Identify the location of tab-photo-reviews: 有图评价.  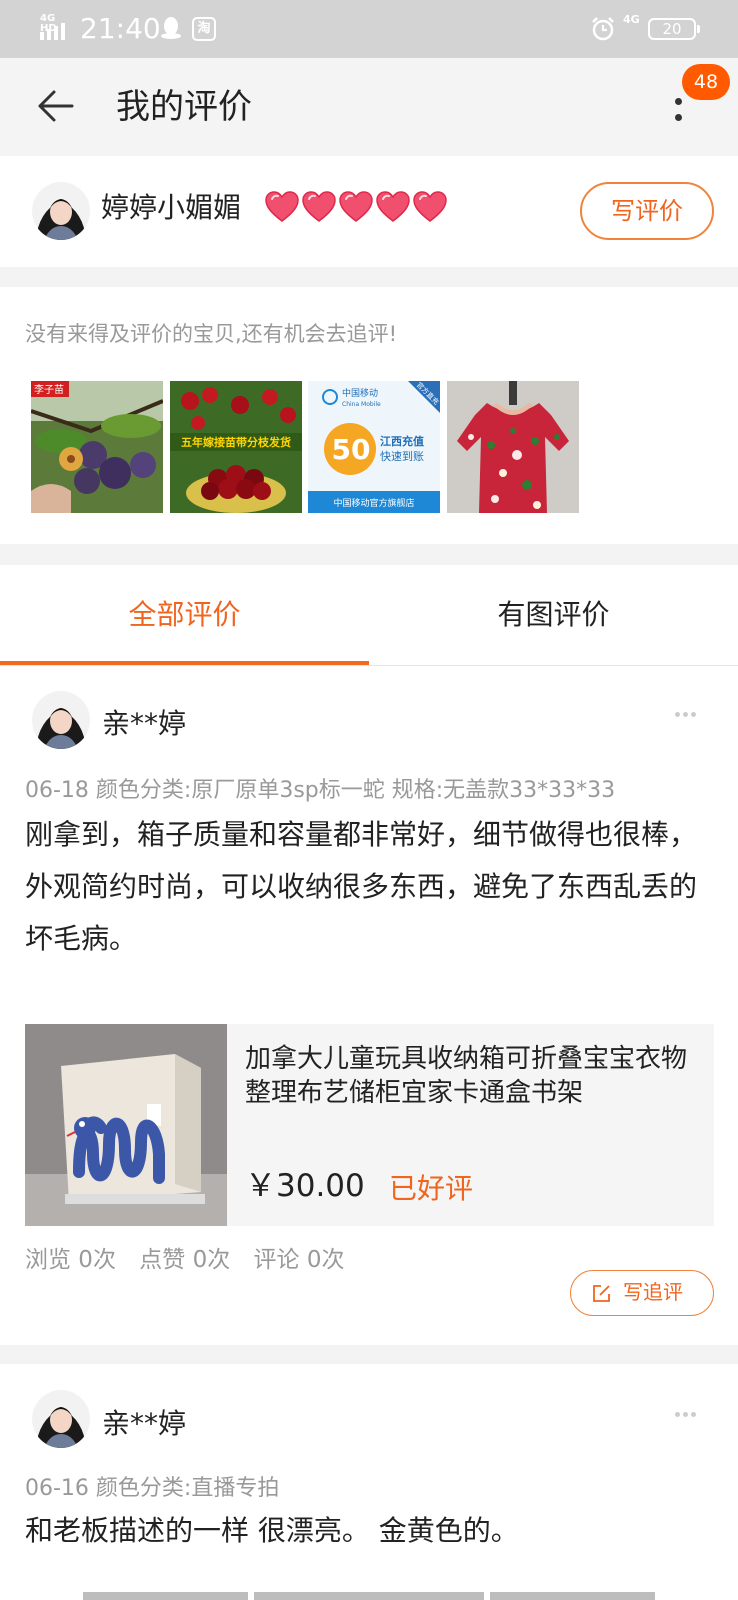
(553, 615).